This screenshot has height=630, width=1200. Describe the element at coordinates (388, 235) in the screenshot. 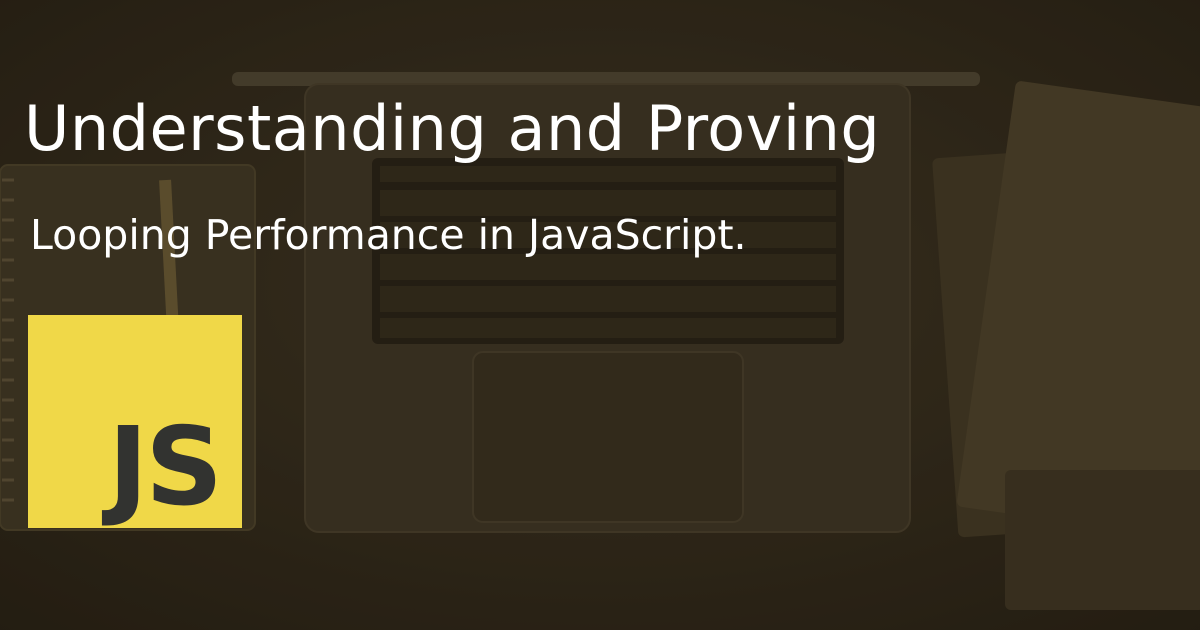

I see `page-subtitle: Looping Performance in JavaScript.` at that location.